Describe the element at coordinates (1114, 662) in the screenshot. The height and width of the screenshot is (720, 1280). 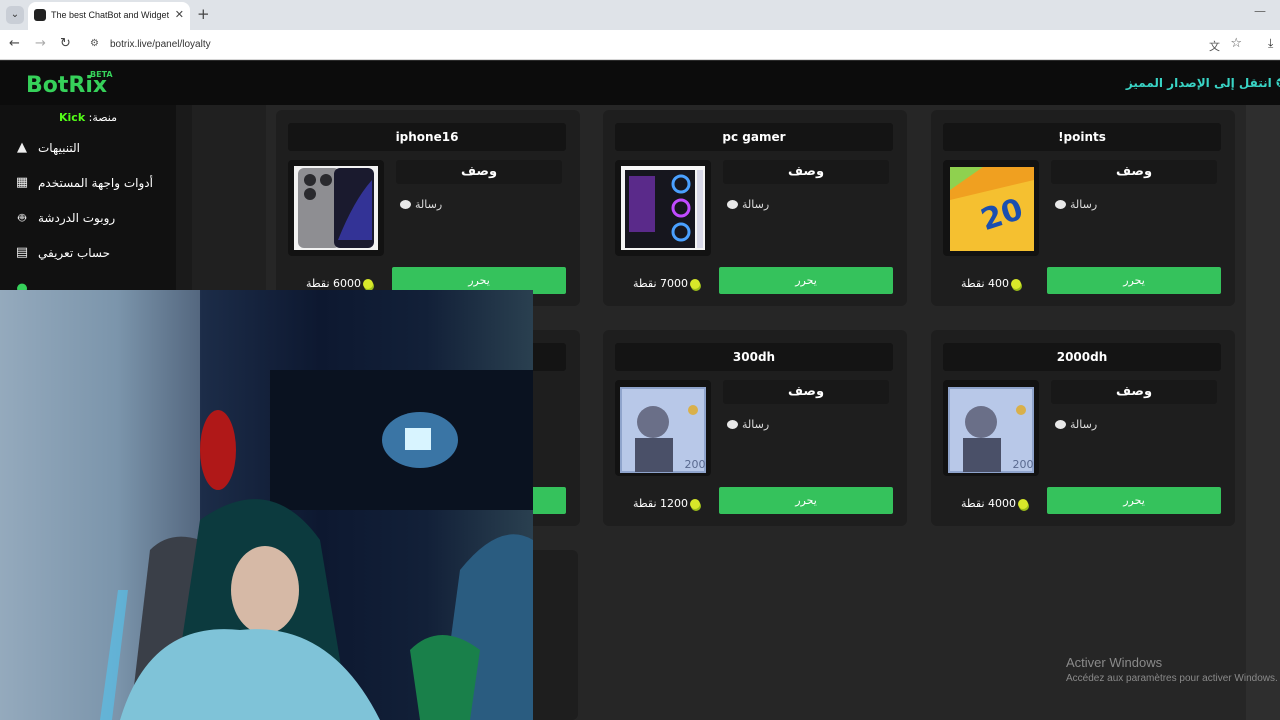
I see `windows-activation-title: Activer Windows` at that location.